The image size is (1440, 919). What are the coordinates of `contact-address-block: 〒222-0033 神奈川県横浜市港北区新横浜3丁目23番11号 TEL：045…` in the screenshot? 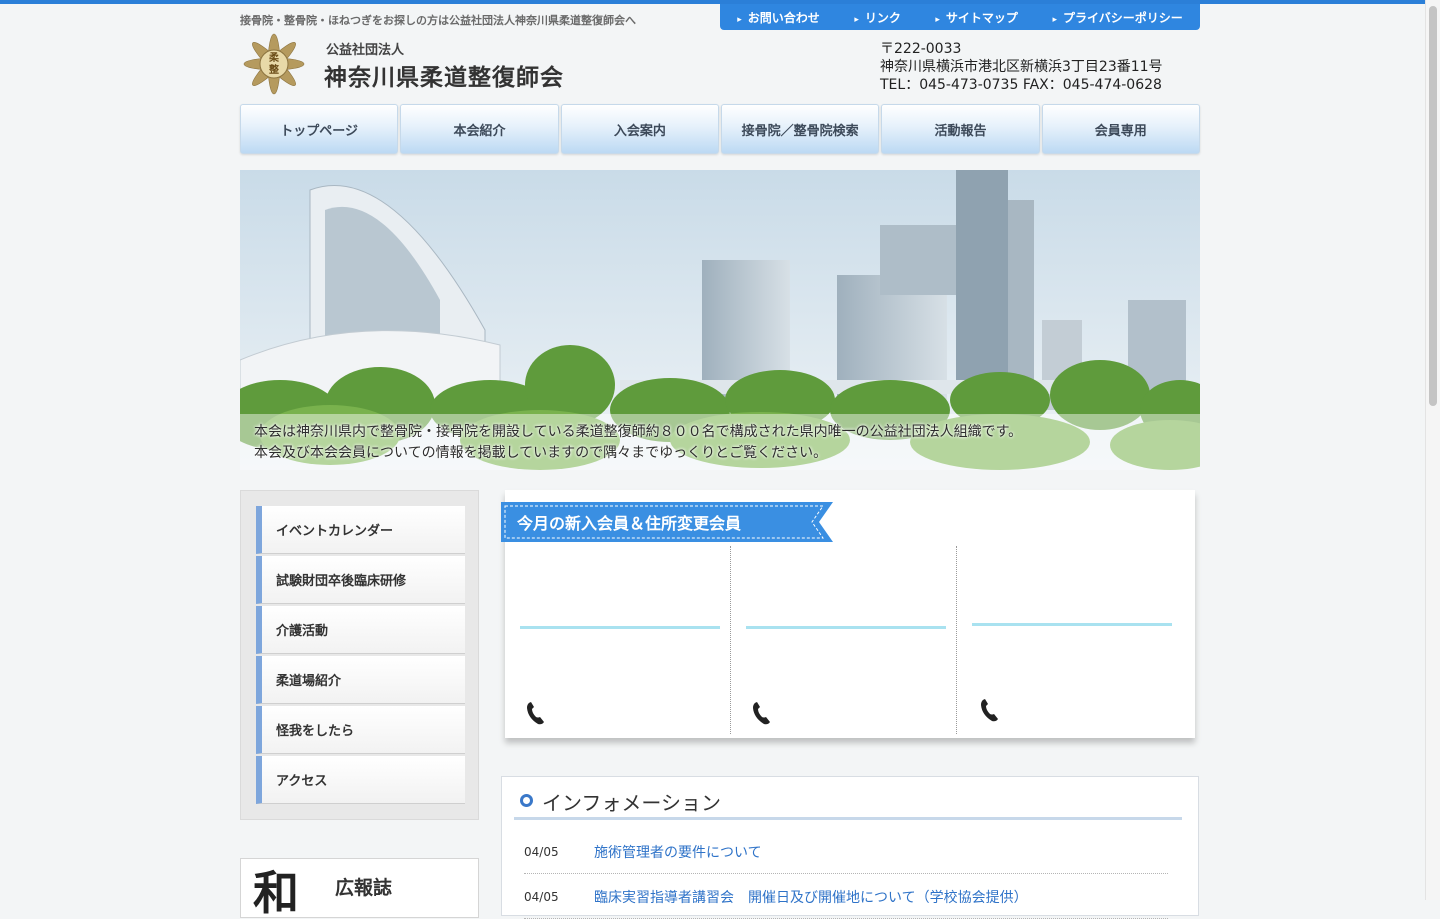 It's located at (1021, 67).